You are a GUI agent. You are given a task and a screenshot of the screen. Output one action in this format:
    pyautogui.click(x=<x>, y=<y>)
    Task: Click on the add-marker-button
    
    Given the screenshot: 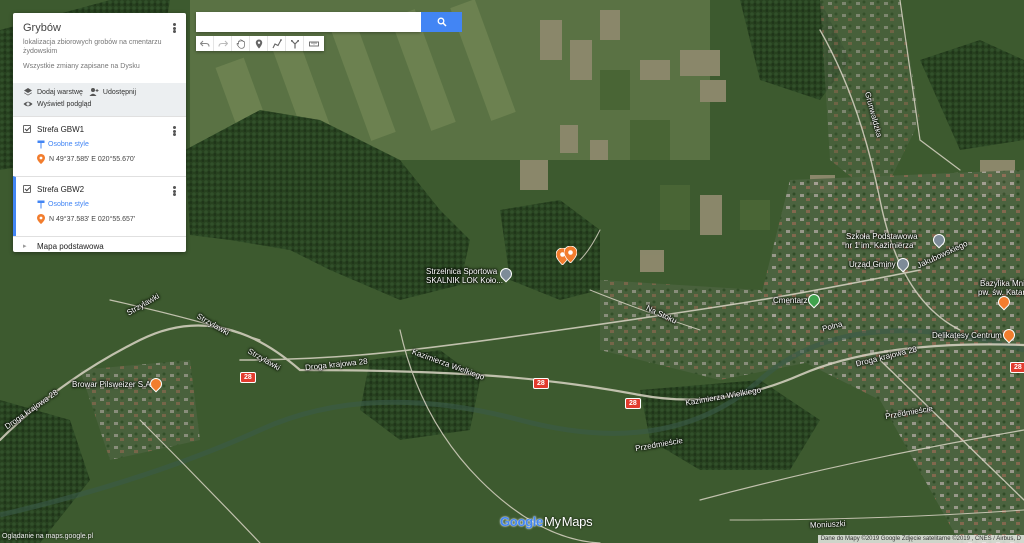 What is the action you would take?
    pyautogui.click(x=259, y=43)
    